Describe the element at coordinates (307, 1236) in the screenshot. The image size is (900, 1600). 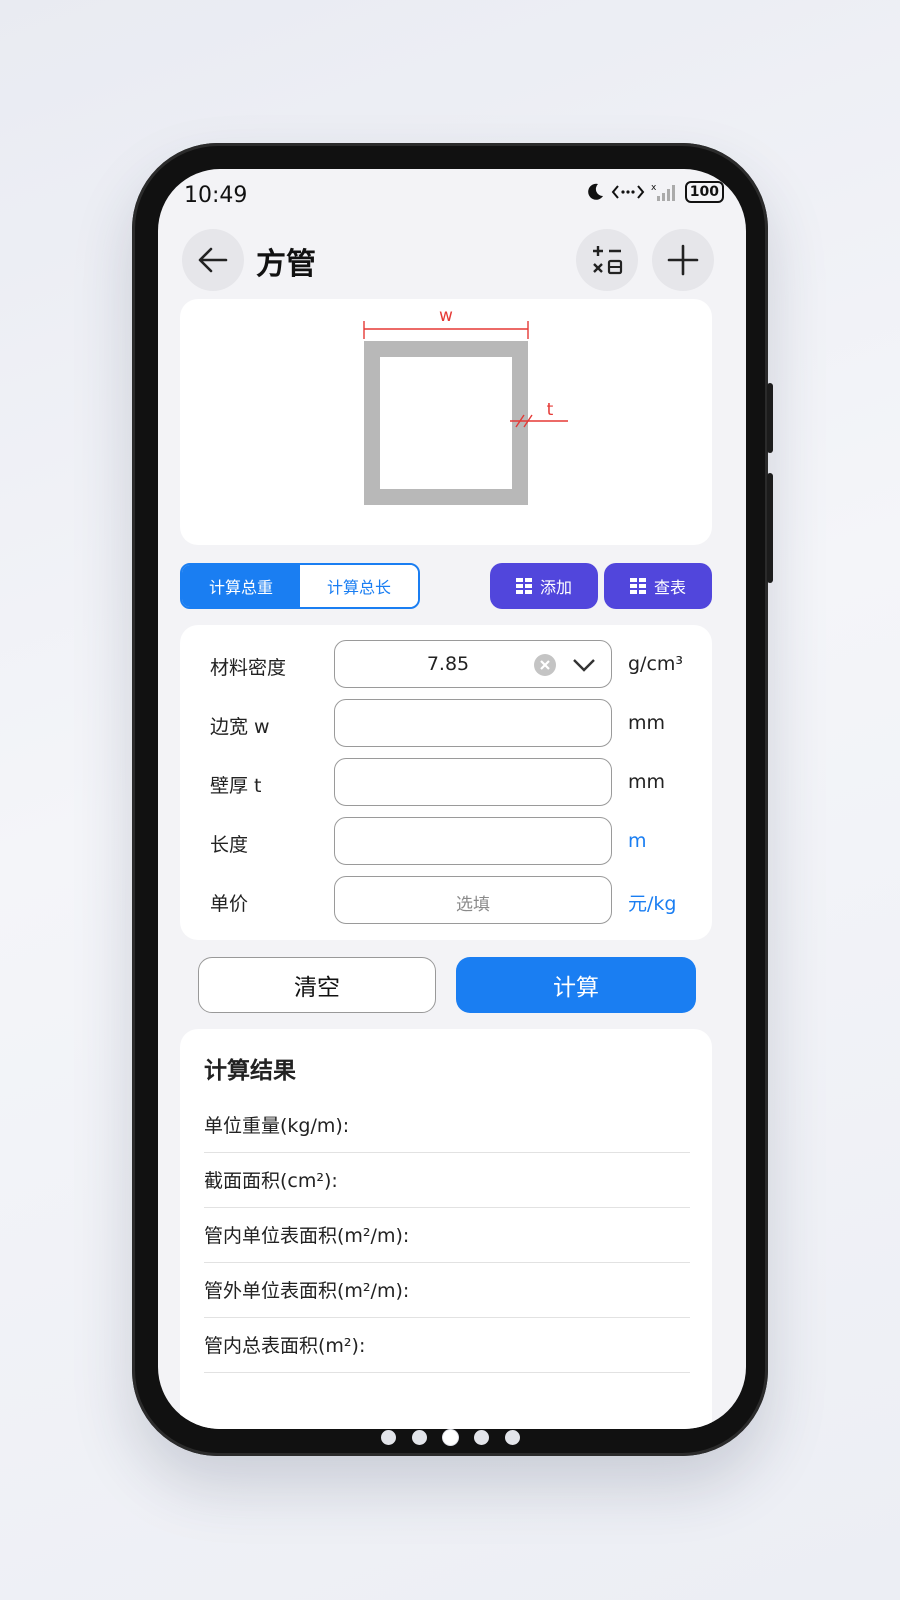
I see `result-inner-unit-surface: 管内单位表面积(m²/m):` at that location.